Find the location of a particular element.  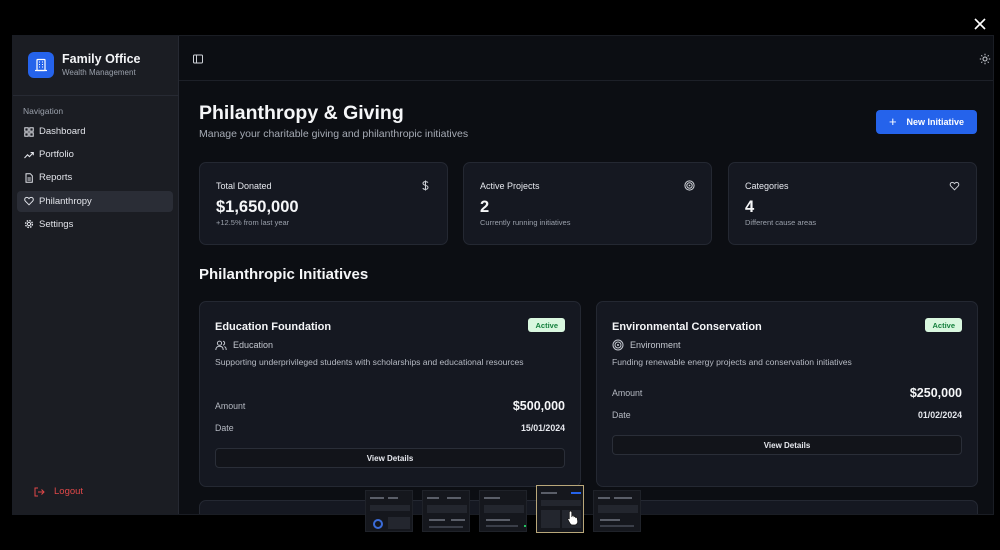

stat-label: Active Projects is located at coordinates (510, 186).